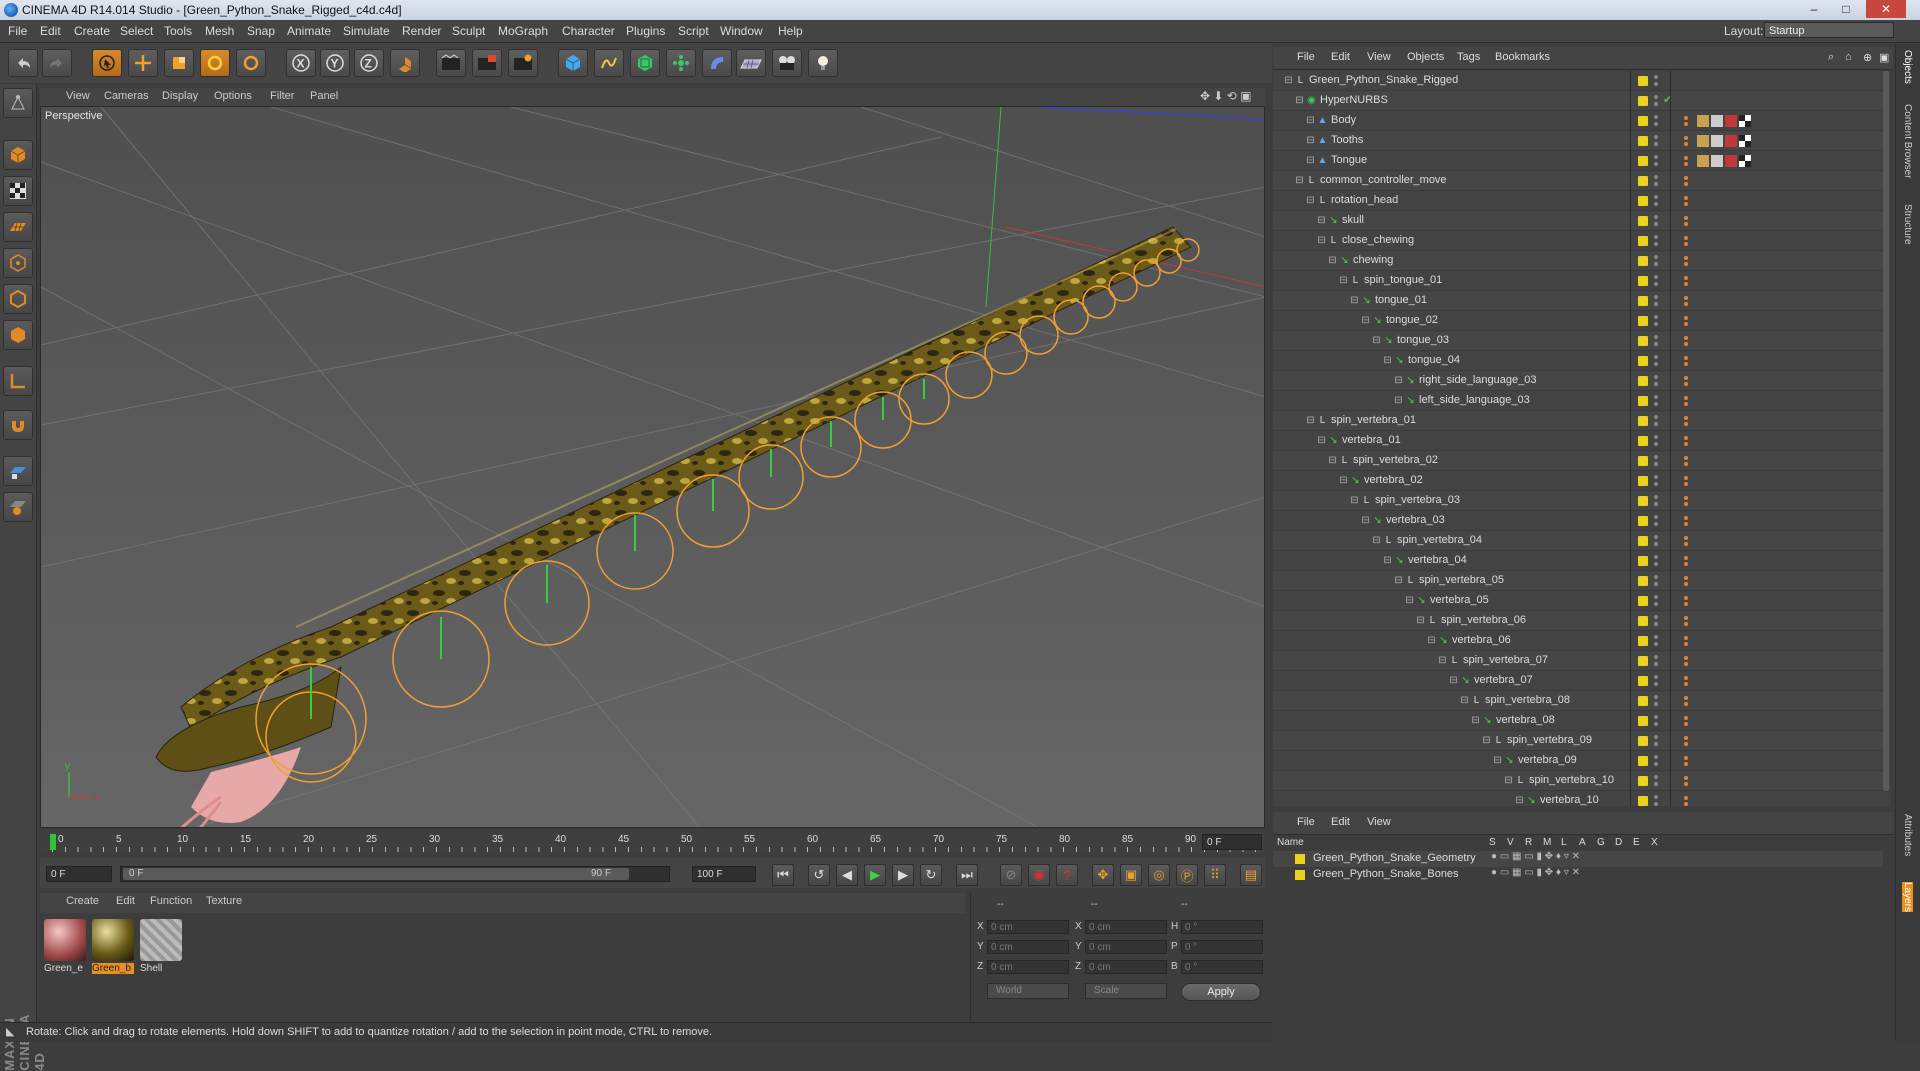 The width and height of the screenshot is (1920, 1071). I want to click on minimize-button: –, so click(1814, 9).